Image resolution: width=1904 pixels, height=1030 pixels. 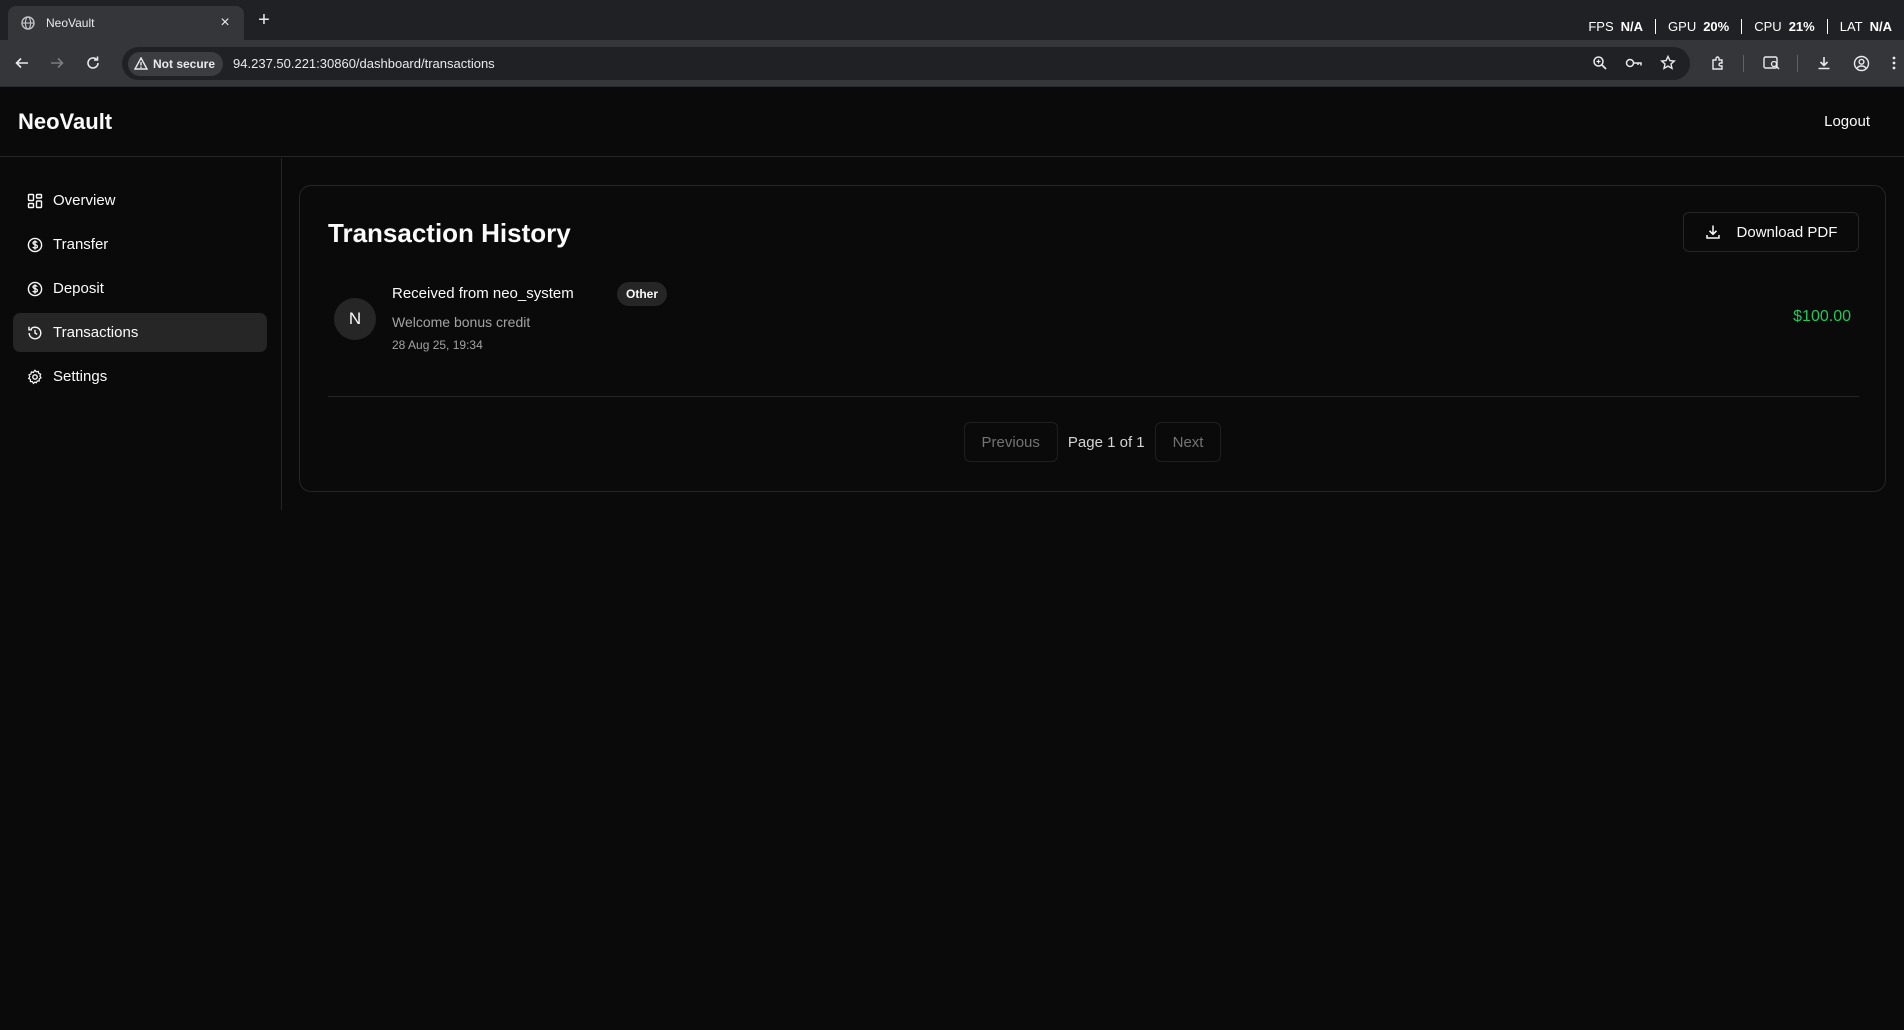 I want to click on sidebar-item-deposit: Deposit, so click(x=140, y=288).